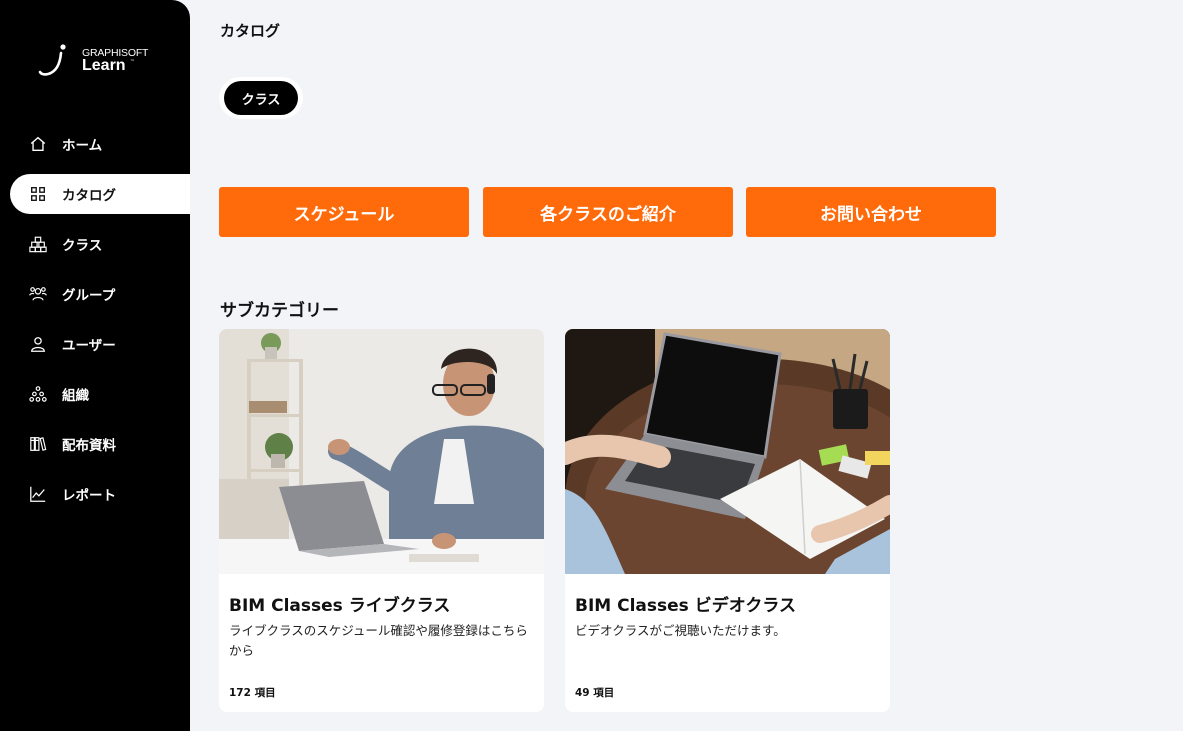  What do you see at coordinates (38, 194) in the screenshot?
I see `grid-icon` at bounding box center [38, 194].